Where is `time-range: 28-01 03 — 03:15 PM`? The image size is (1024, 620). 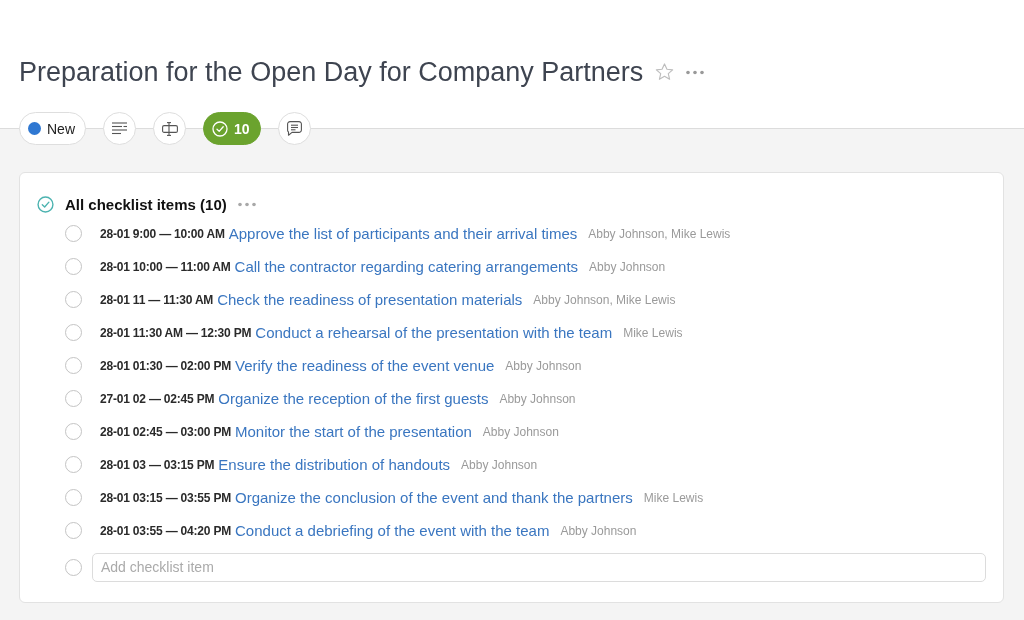 time-range: 28-01 03 — 03:15 PM is located at coordinates (157, 464).